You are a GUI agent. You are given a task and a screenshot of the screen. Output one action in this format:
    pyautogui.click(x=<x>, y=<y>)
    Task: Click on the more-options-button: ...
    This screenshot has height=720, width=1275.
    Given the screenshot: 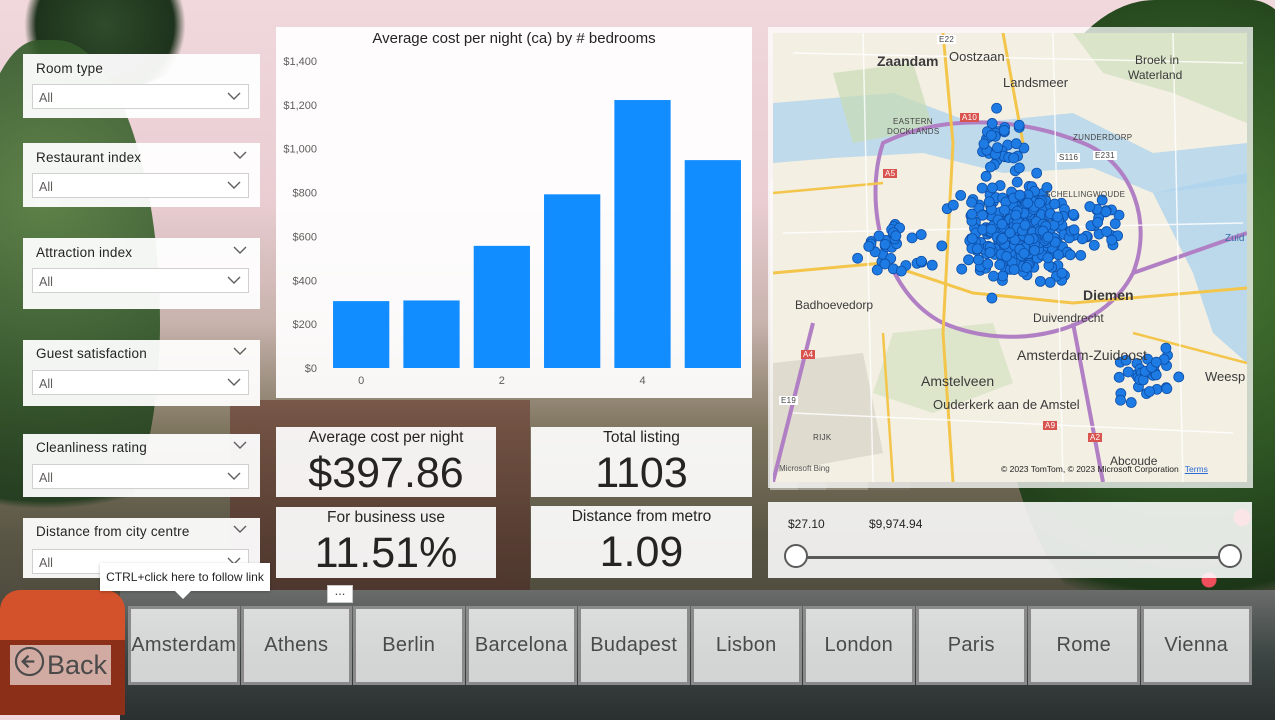 What is the action you would take?
    pyautogui.click(x=340, y=593)
    